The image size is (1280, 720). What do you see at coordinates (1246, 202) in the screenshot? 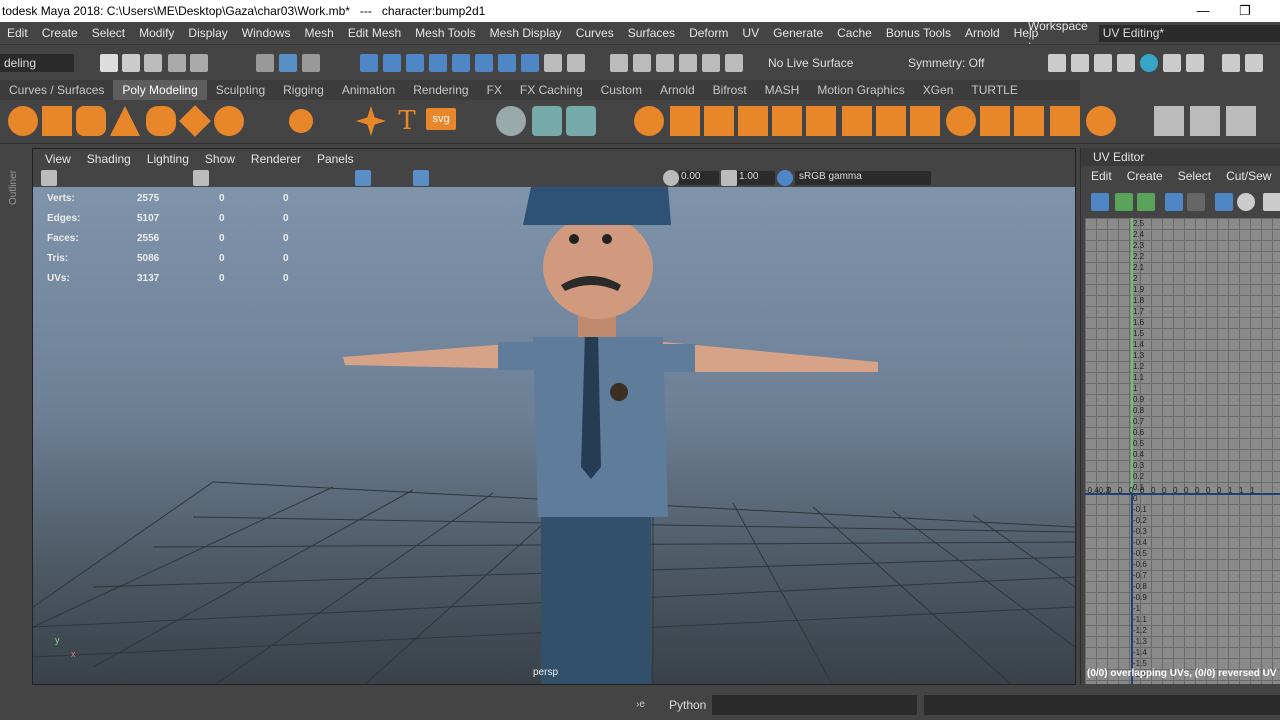
I see `checker-icon` at bounding box center [1246, 202].